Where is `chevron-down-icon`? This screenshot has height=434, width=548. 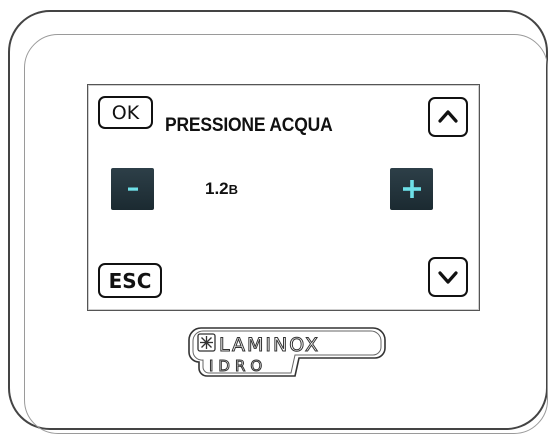 chevron-down-icon is located at coordinates (448, 277).